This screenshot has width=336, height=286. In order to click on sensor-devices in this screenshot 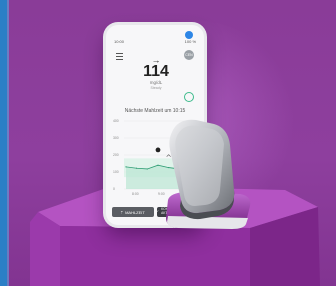, I will do `click(208, 174)`.